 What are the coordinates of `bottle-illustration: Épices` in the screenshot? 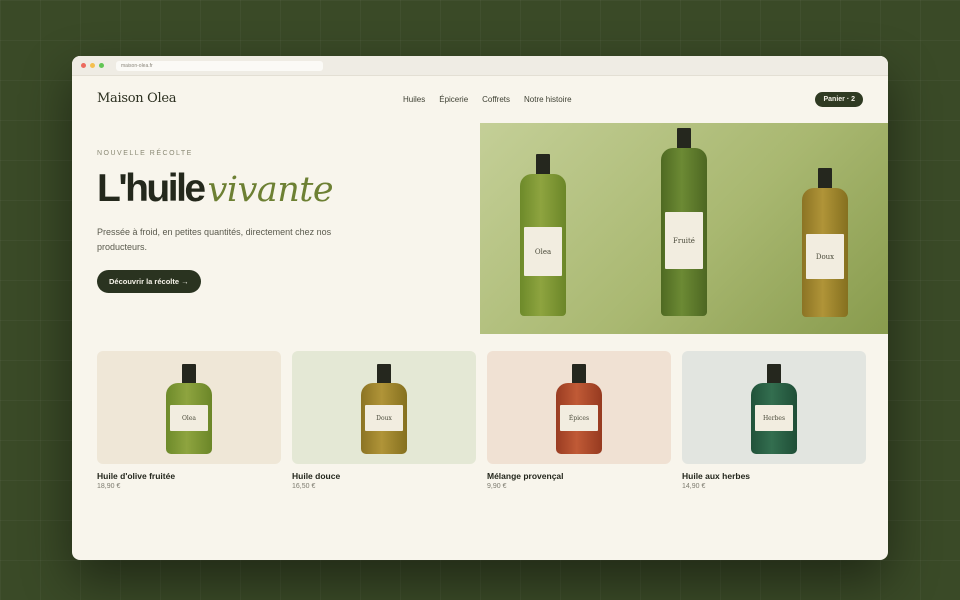 It's located at (579, 409).